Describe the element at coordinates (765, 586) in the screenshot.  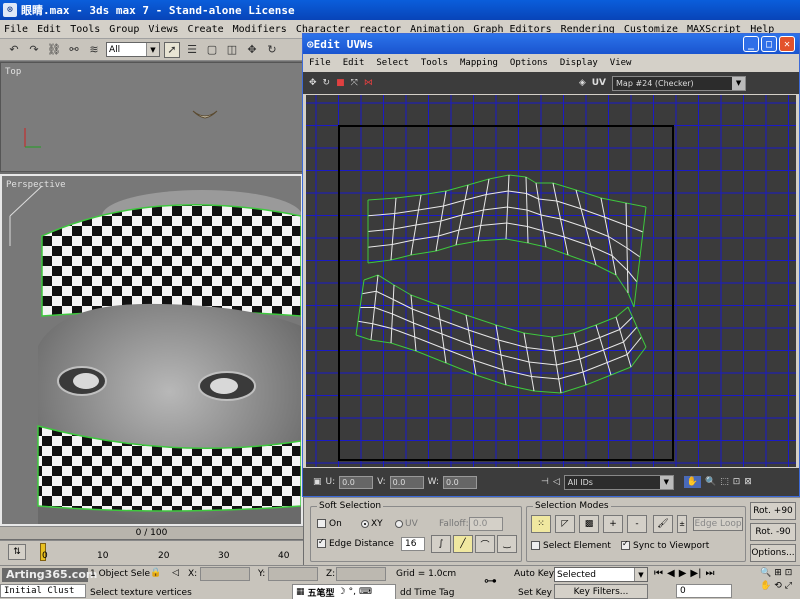
I see `pan-view-icon: ✋` at that location.